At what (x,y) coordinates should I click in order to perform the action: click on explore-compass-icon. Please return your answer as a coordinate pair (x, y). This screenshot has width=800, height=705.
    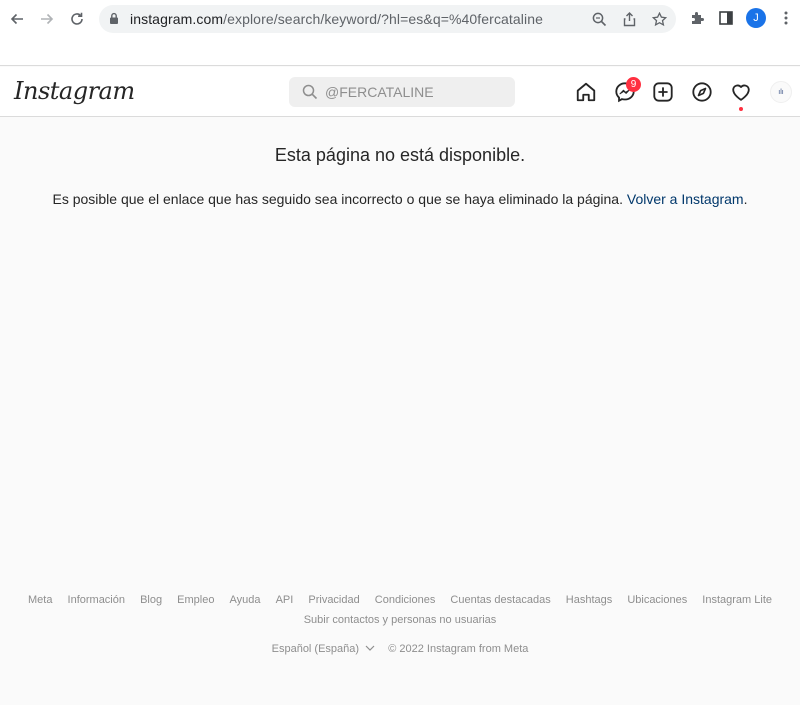
    Looking at the image, I should click on (702, 92).